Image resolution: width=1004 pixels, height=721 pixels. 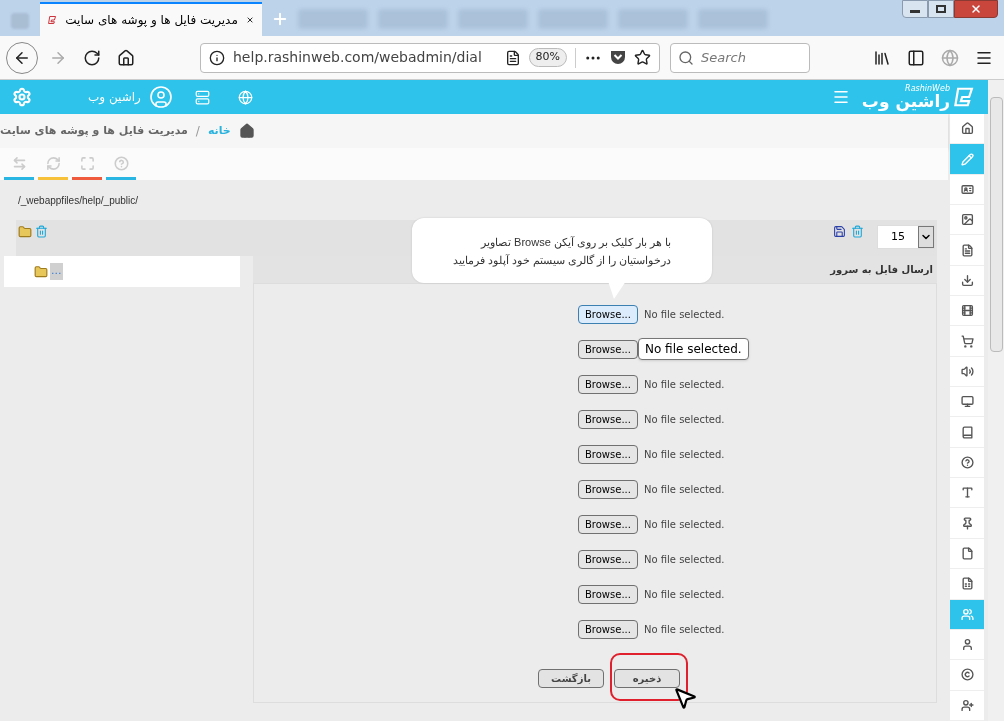 I want to click on browser-tab: مدیریت فایل ها و پوشه های سایت, so click(x=151, y=19).